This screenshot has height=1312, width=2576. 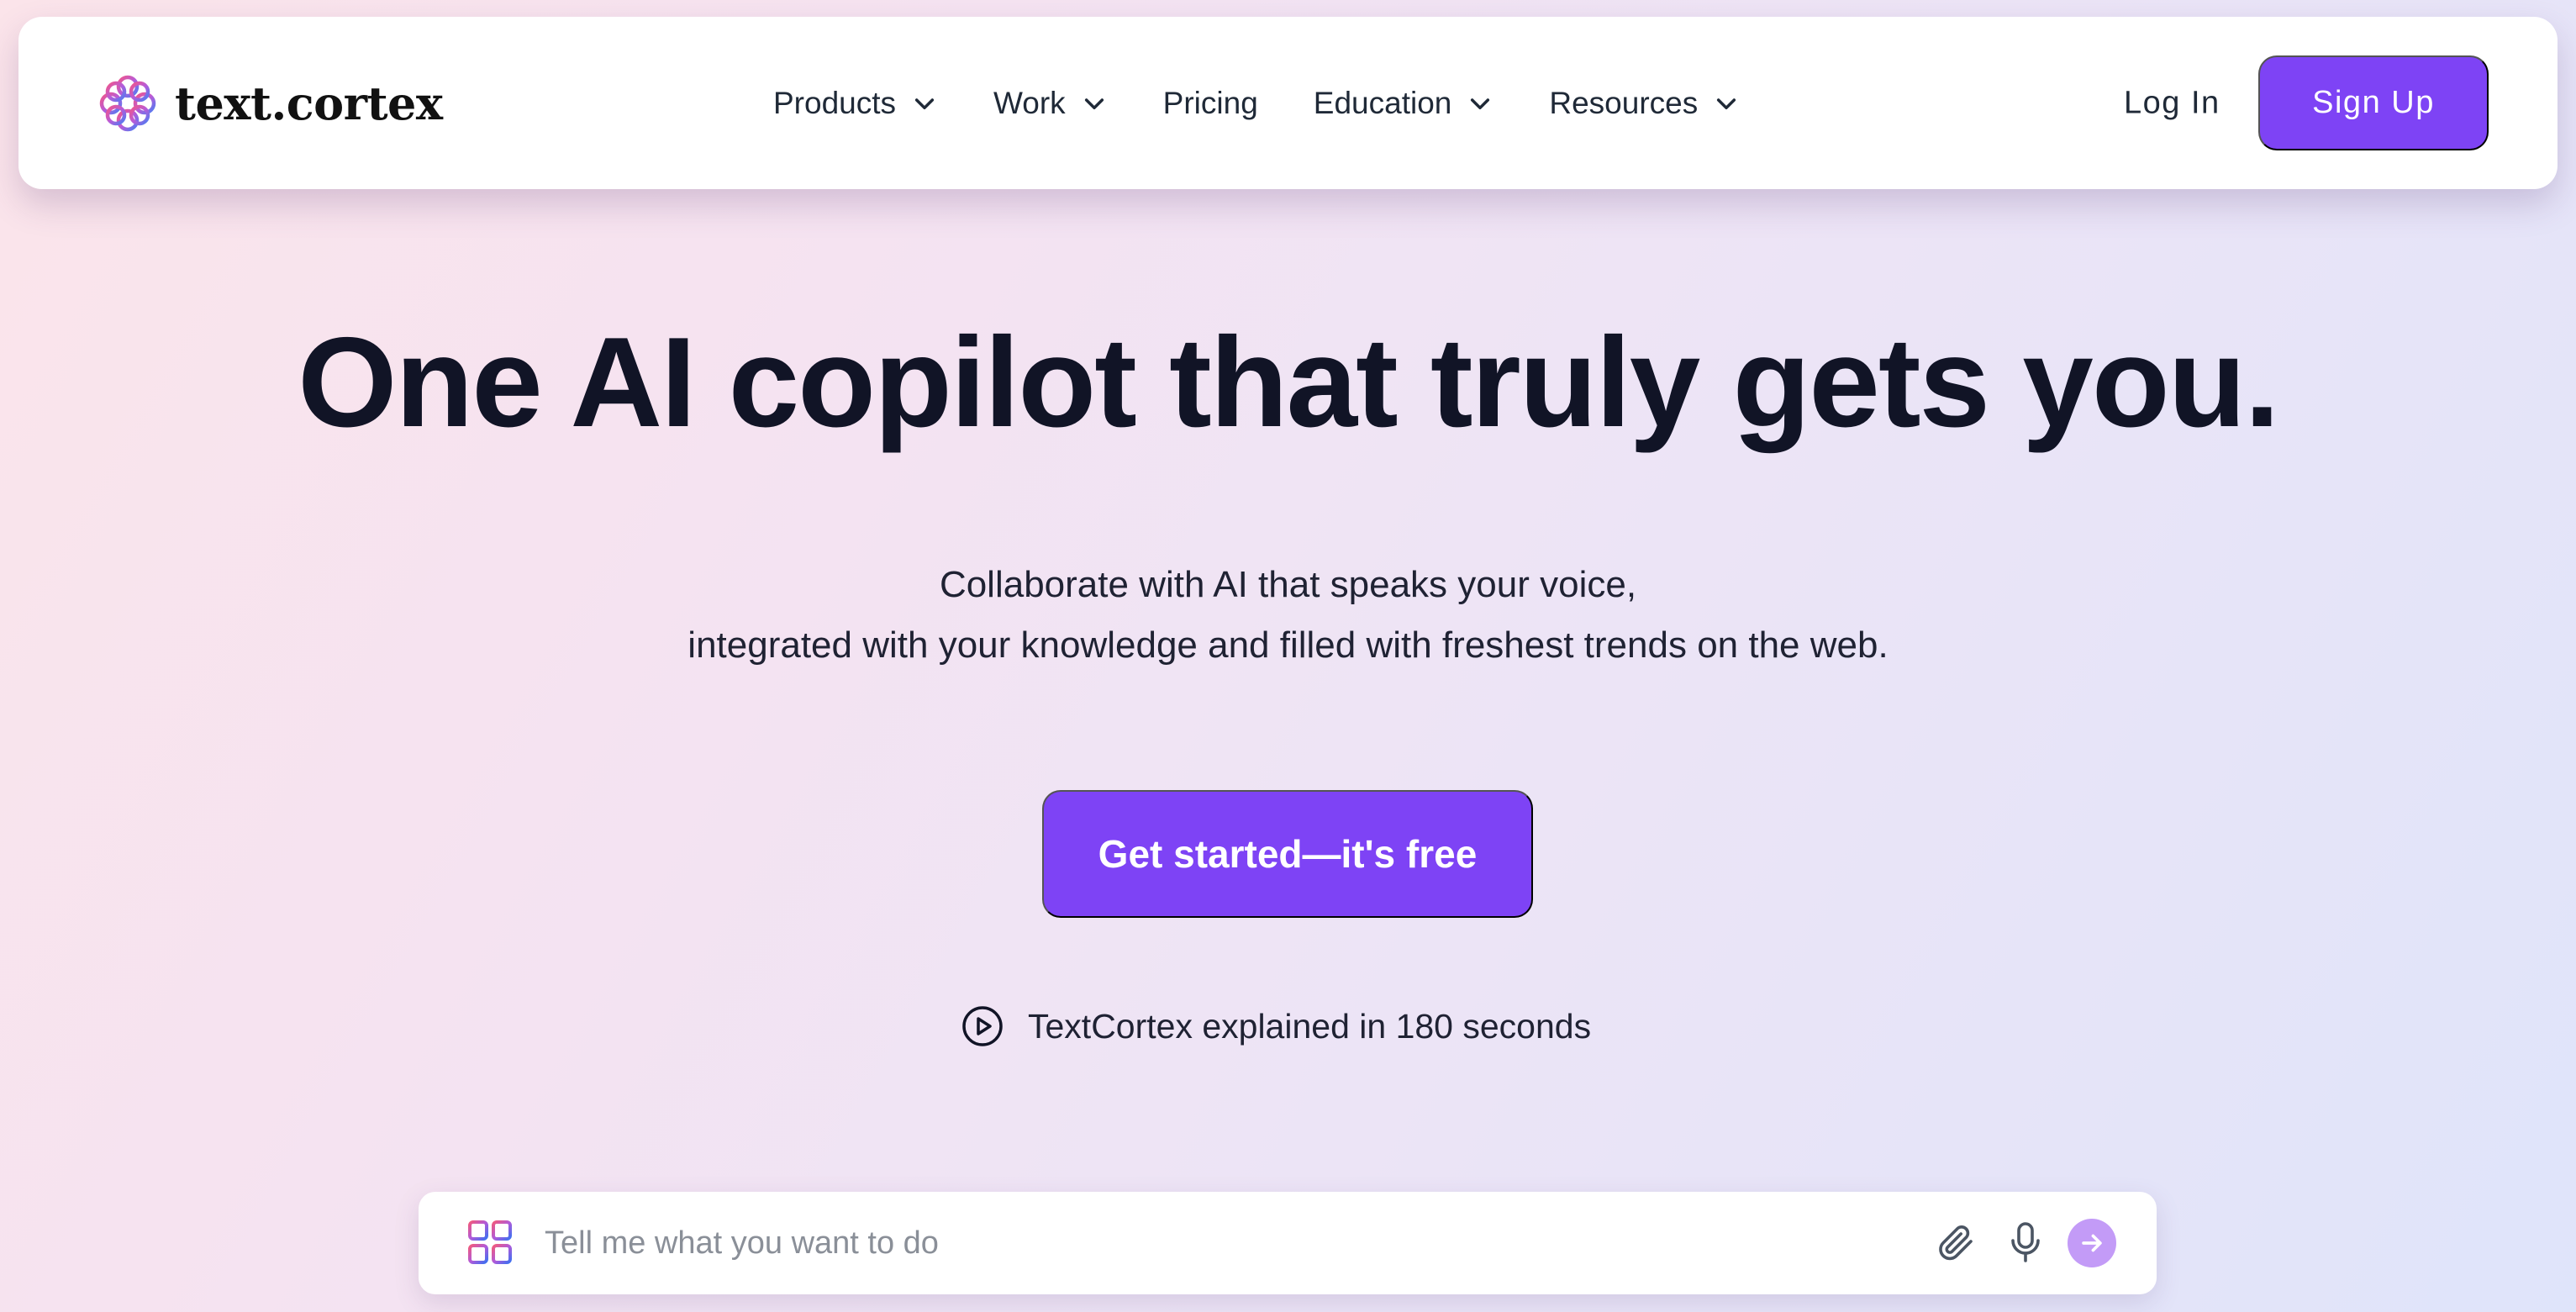 What do you see at coordinates (490, 1242) in the screenshot?
I see `apps-grid-icon` at bounding box center [490, 1242].